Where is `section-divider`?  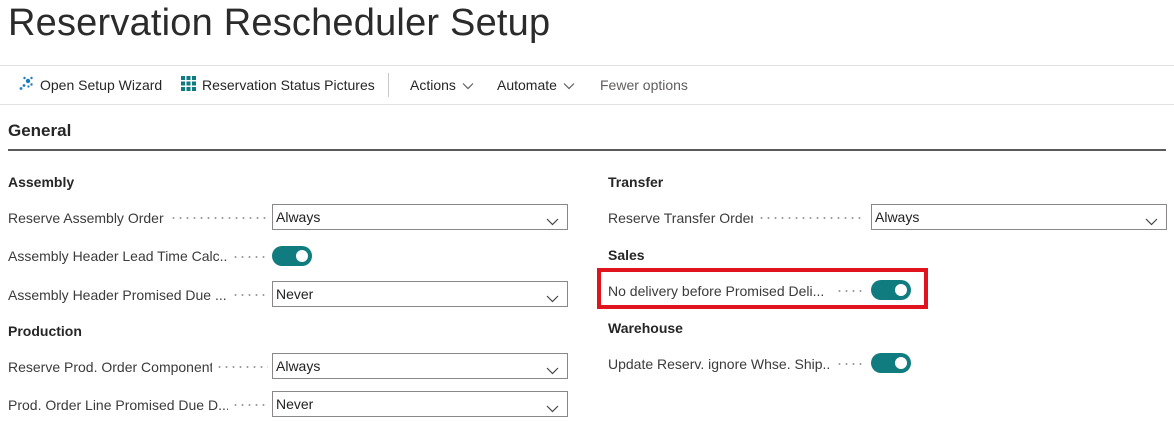 section-divider is located at coordinates (587, 150).